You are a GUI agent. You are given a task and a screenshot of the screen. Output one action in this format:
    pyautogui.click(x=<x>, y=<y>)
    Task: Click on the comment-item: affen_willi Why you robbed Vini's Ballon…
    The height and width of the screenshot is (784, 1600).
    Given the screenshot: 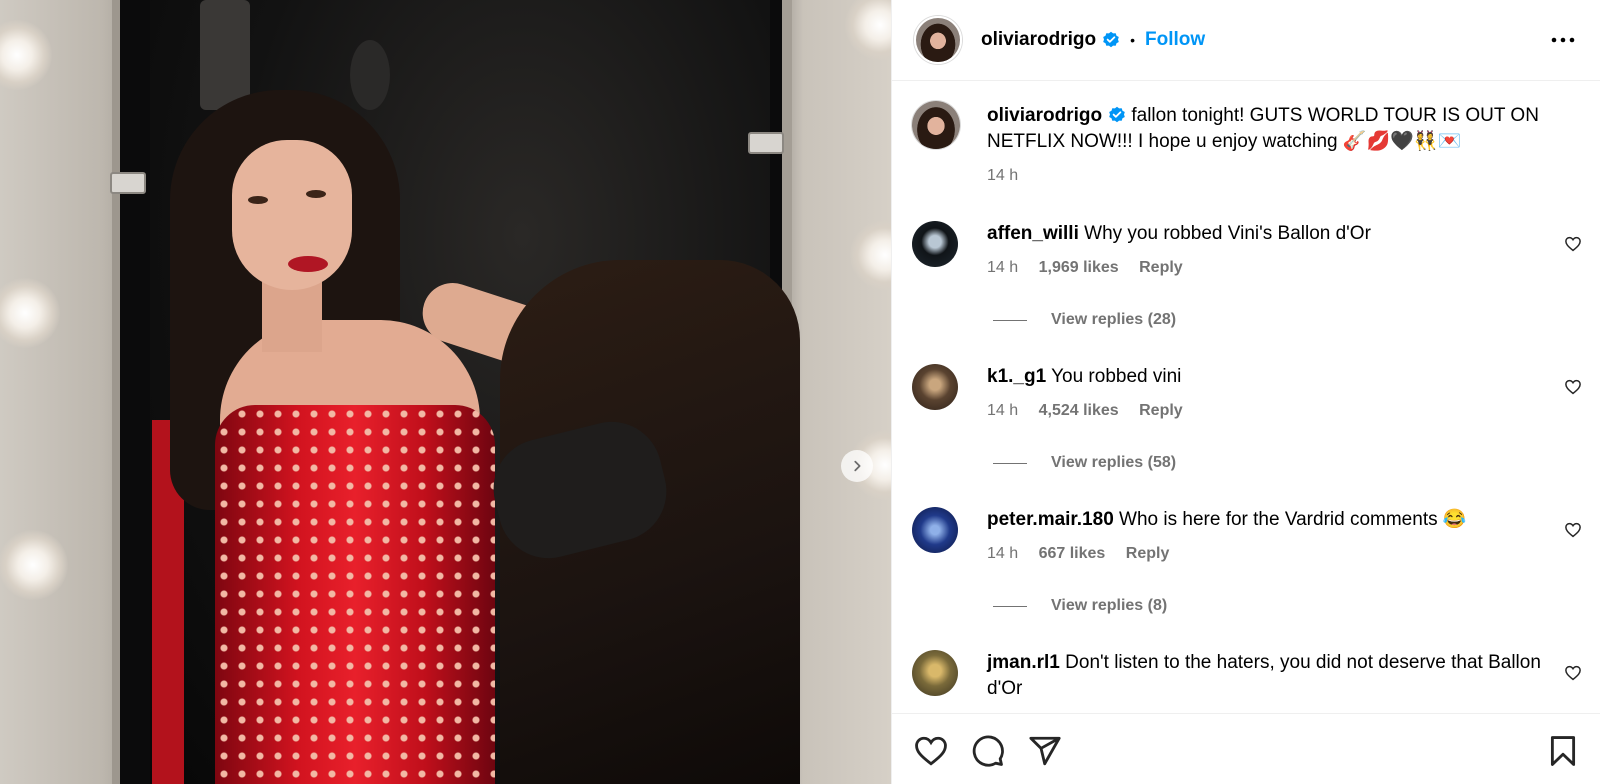 What is the action you would take?
    pyautogui.click(x=1247, y=281)
    